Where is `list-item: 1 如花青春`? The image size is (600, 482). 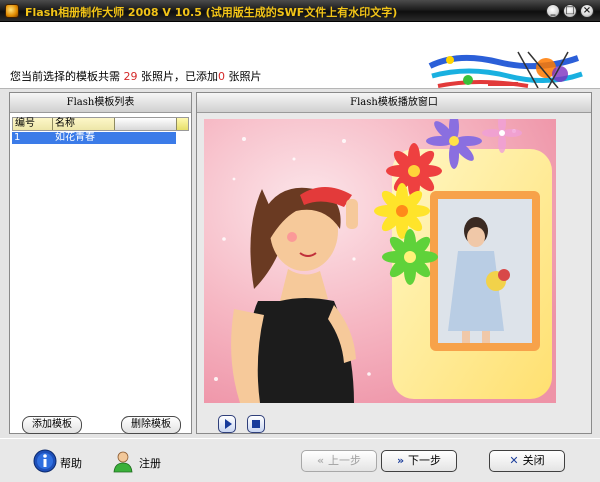 list-item: 1 如花青春 is located at coordinates (94, 138).